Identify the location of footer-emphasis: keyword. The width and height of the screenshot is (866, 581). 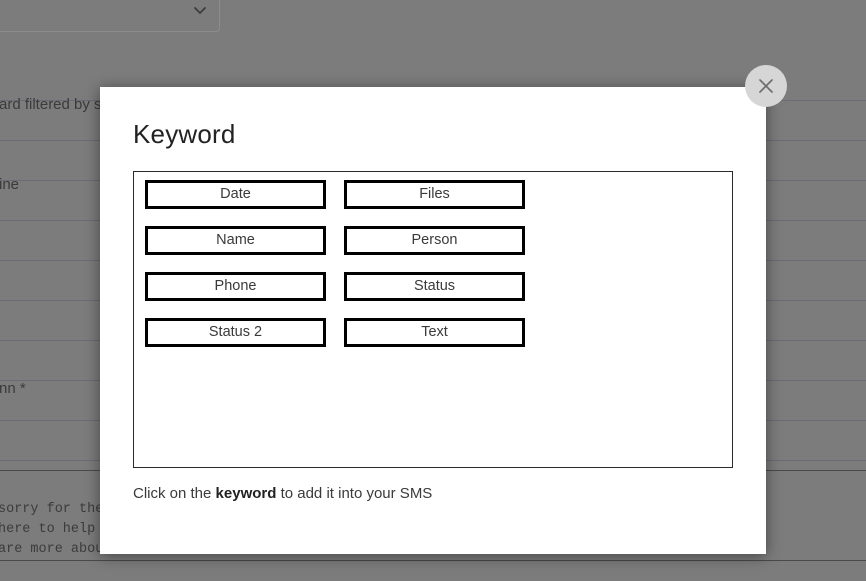
(246, 493).